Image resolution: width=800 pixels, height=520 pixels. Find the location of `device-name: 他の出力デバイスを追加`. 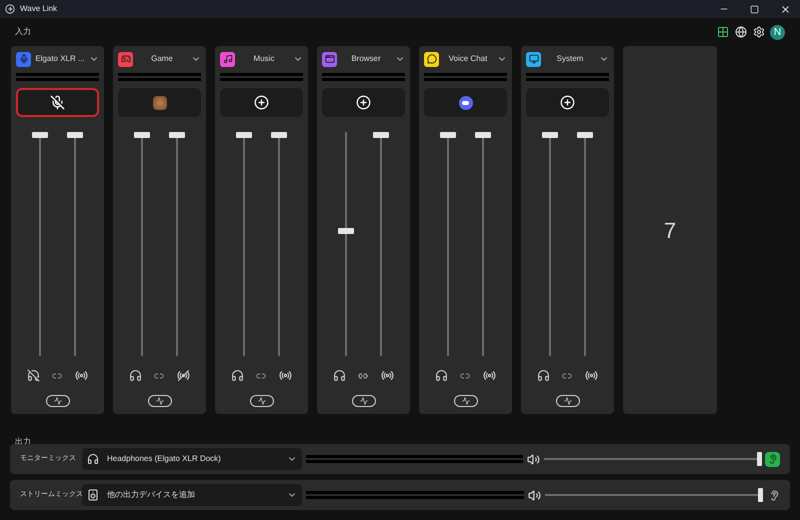

device-name: 他の出力デバイスを追加 is located at coordinates (151, 495).